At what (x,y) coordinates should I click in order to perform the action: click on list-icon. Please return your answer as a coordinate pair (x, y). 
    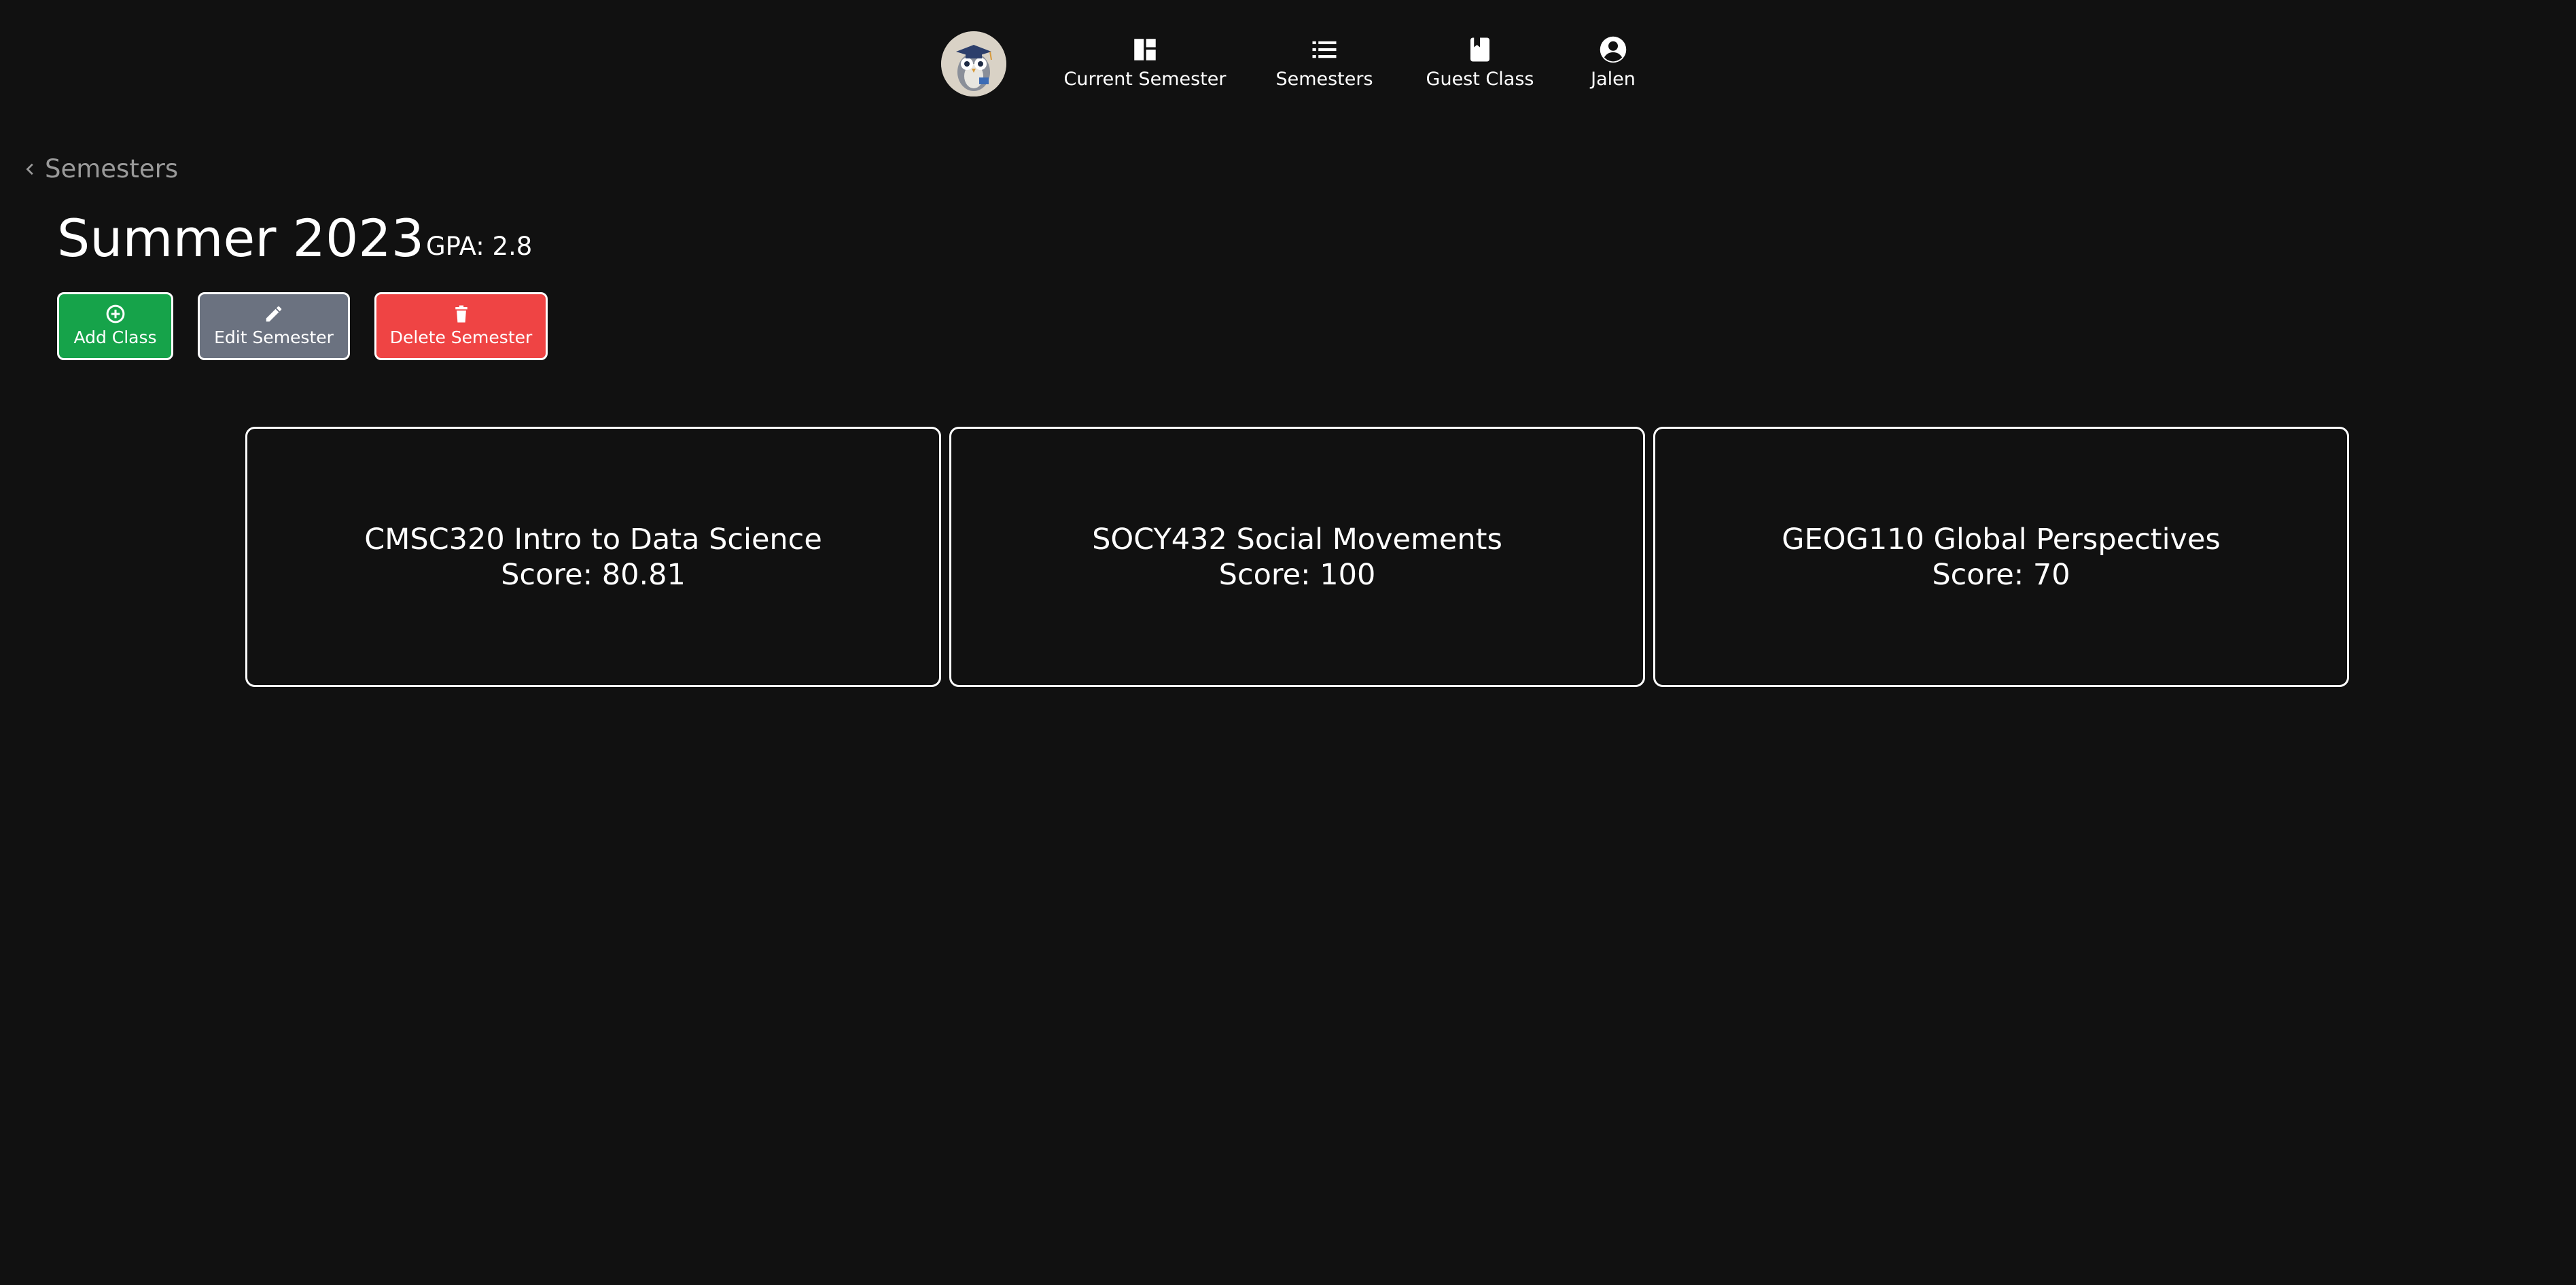
    Looking at the image, I should click on (1324, 49).